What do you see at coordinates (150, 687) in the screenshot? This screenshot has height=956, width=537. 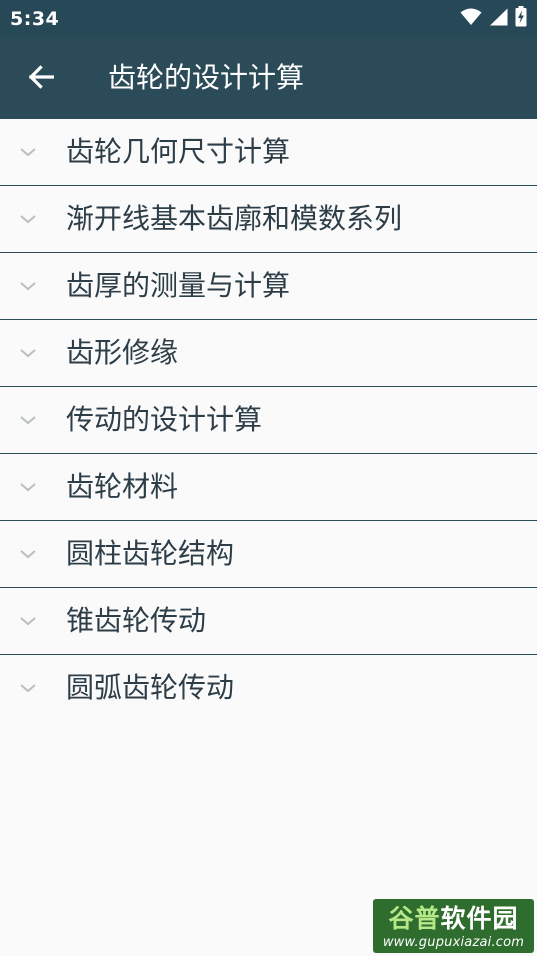 I see `list-item-label: 圆弧齿轮传动` at bounding box center [150, 687].